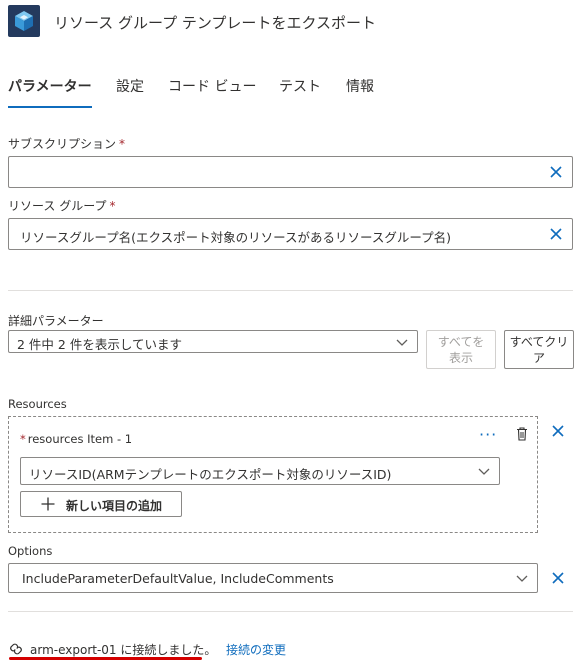 This screenshot has height=665, width=577. I want to click on subscription-field, so click(290, 172).